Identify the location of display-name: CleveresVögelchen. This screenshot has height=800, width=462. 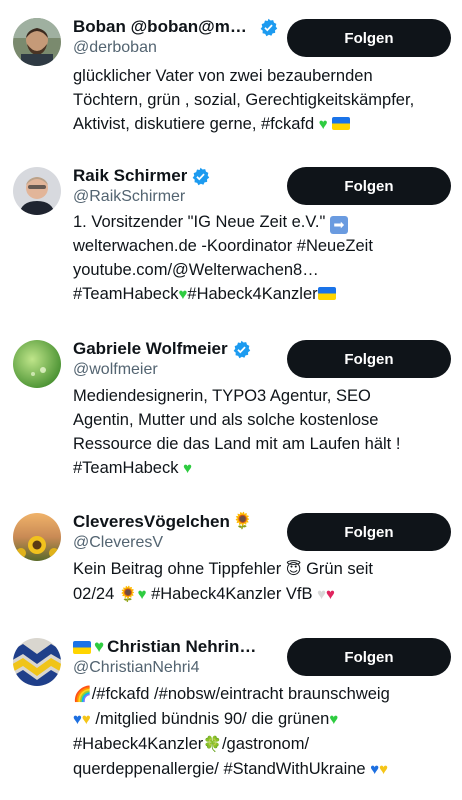
(151, 522).